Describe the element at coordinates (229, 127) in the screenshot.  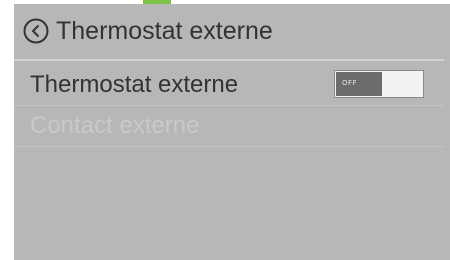
I see `setting-row-contact-externe: Contact externe` at that location.